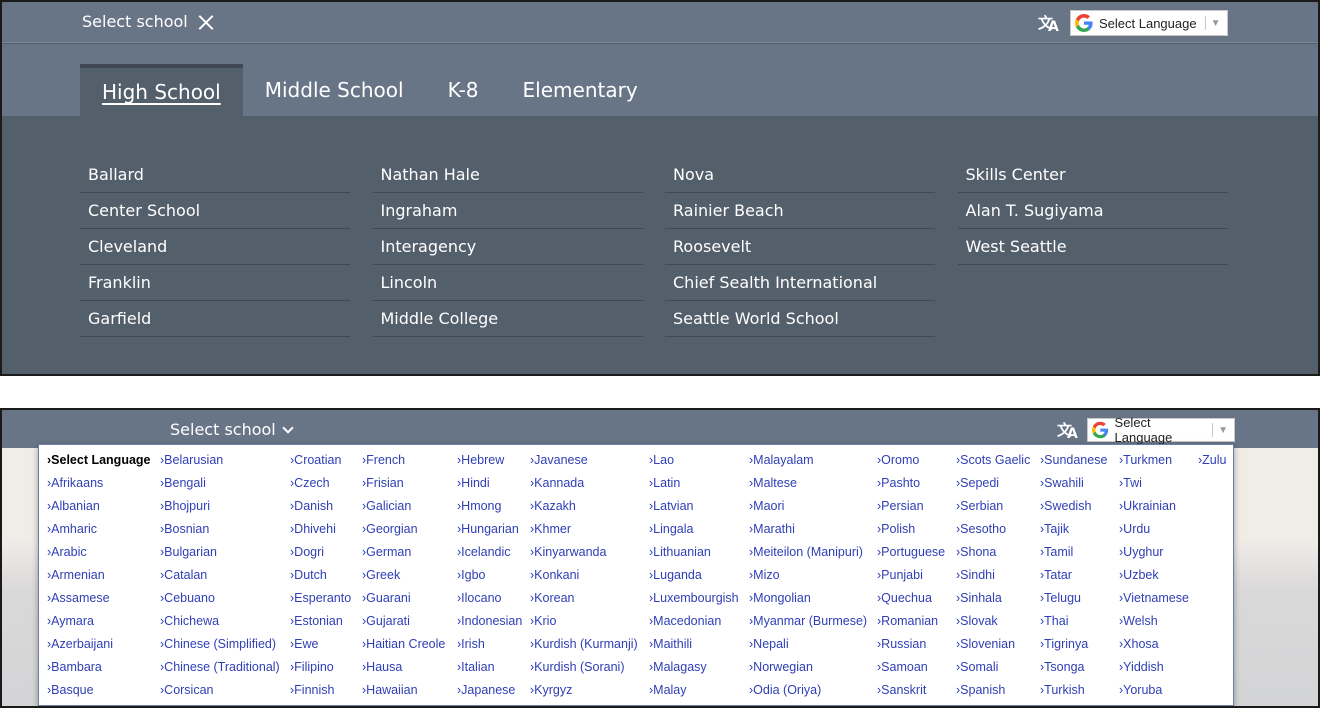 Image resolution: width=1320 pixels, height=708 pixels. I want to click on school-link: West Seattle, so click(1092, 247).